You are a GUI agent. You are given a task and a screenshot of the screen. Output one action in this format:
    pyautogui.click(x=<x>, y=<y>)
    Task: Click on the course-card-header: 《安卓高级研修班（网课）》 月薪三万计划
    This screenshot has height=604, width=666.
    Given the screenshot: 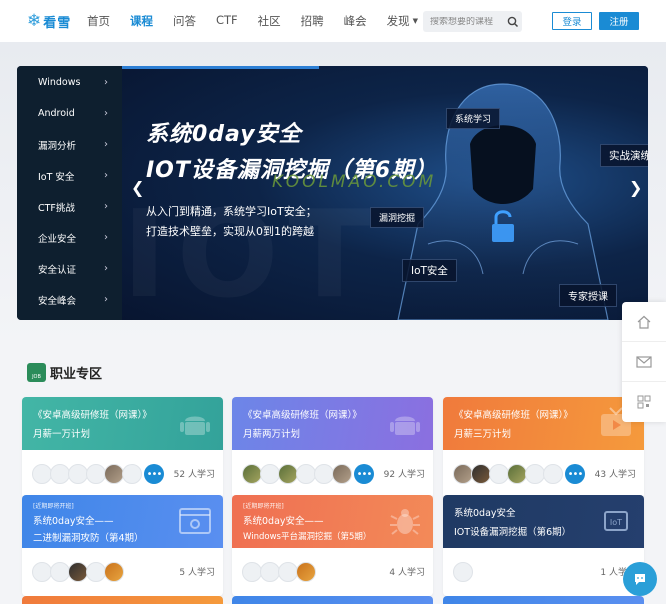 What is the action you would take?
    pyautogui.click(x=543, y=423)
    